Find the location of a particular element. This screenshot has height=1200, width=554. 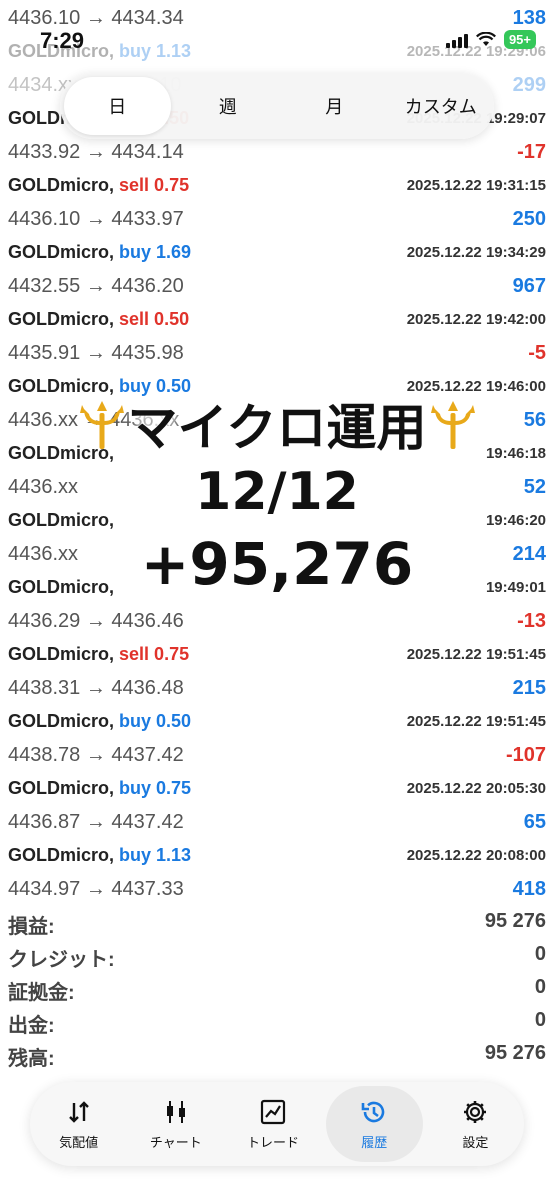

quotes-icon is located at coordinates (78, 1111).